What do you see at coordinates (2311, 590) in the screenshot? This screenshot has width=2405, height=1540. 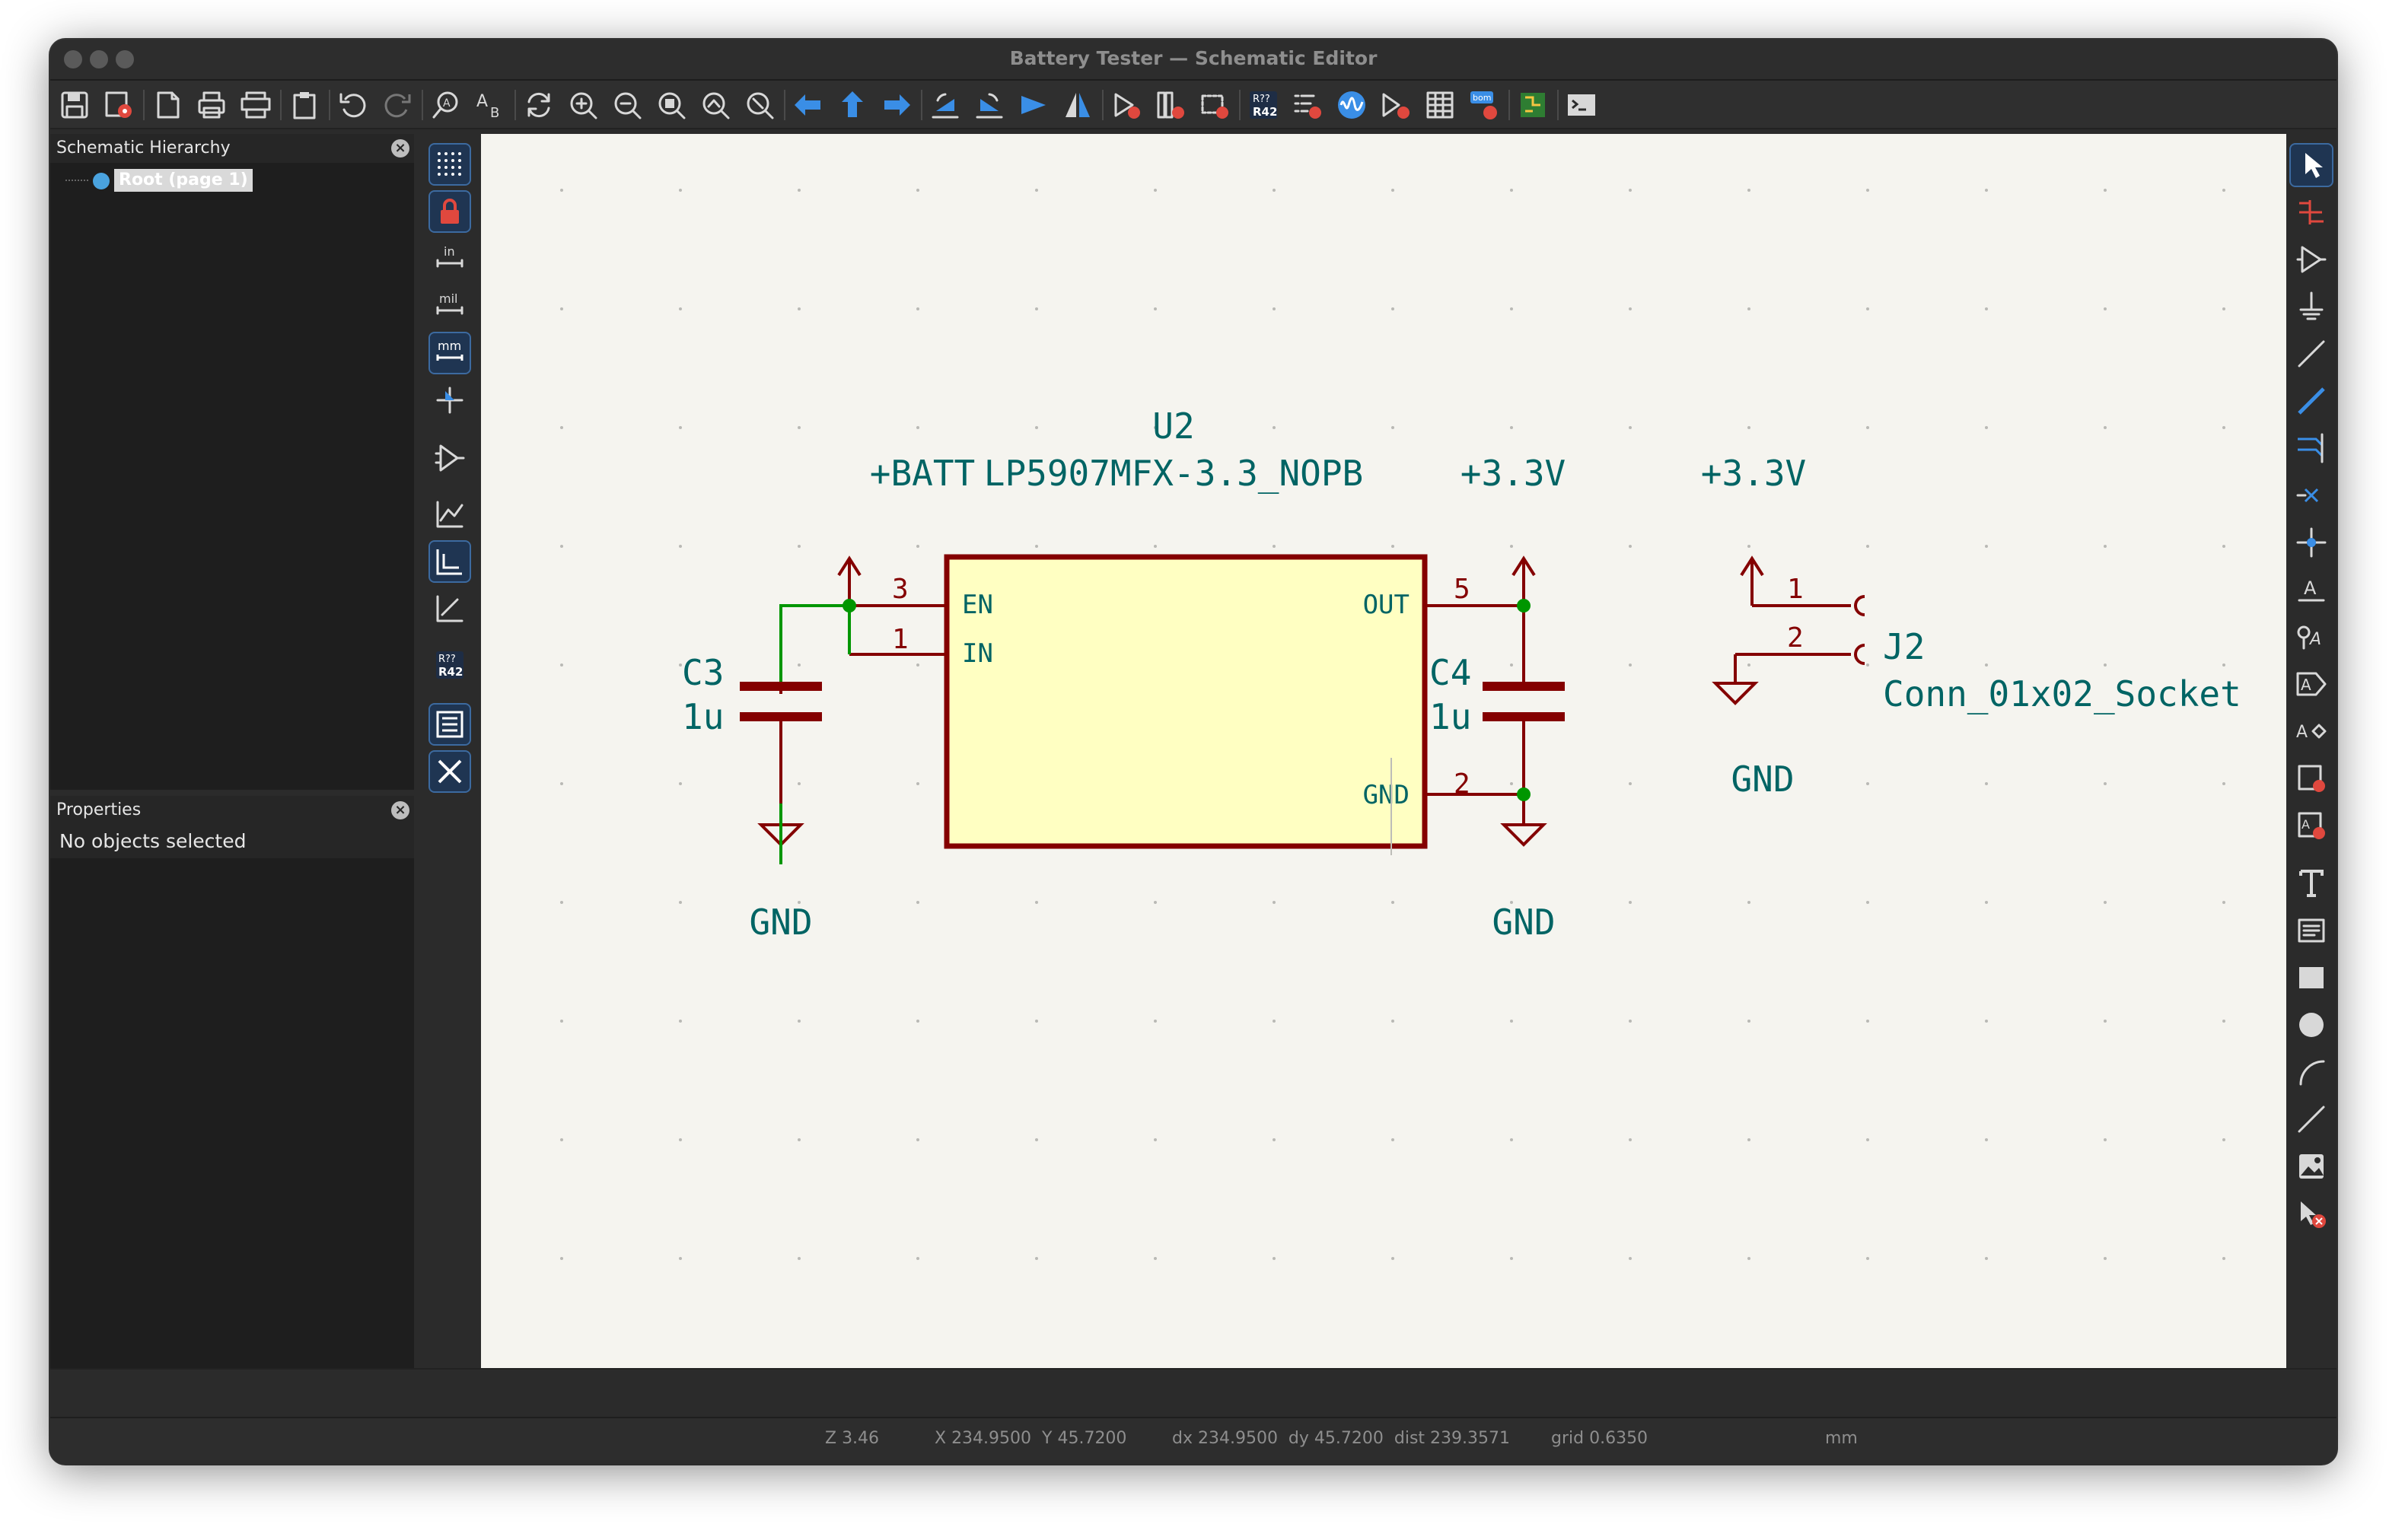 I see `add-label-icon: A` at bounding box center [2311, 590].